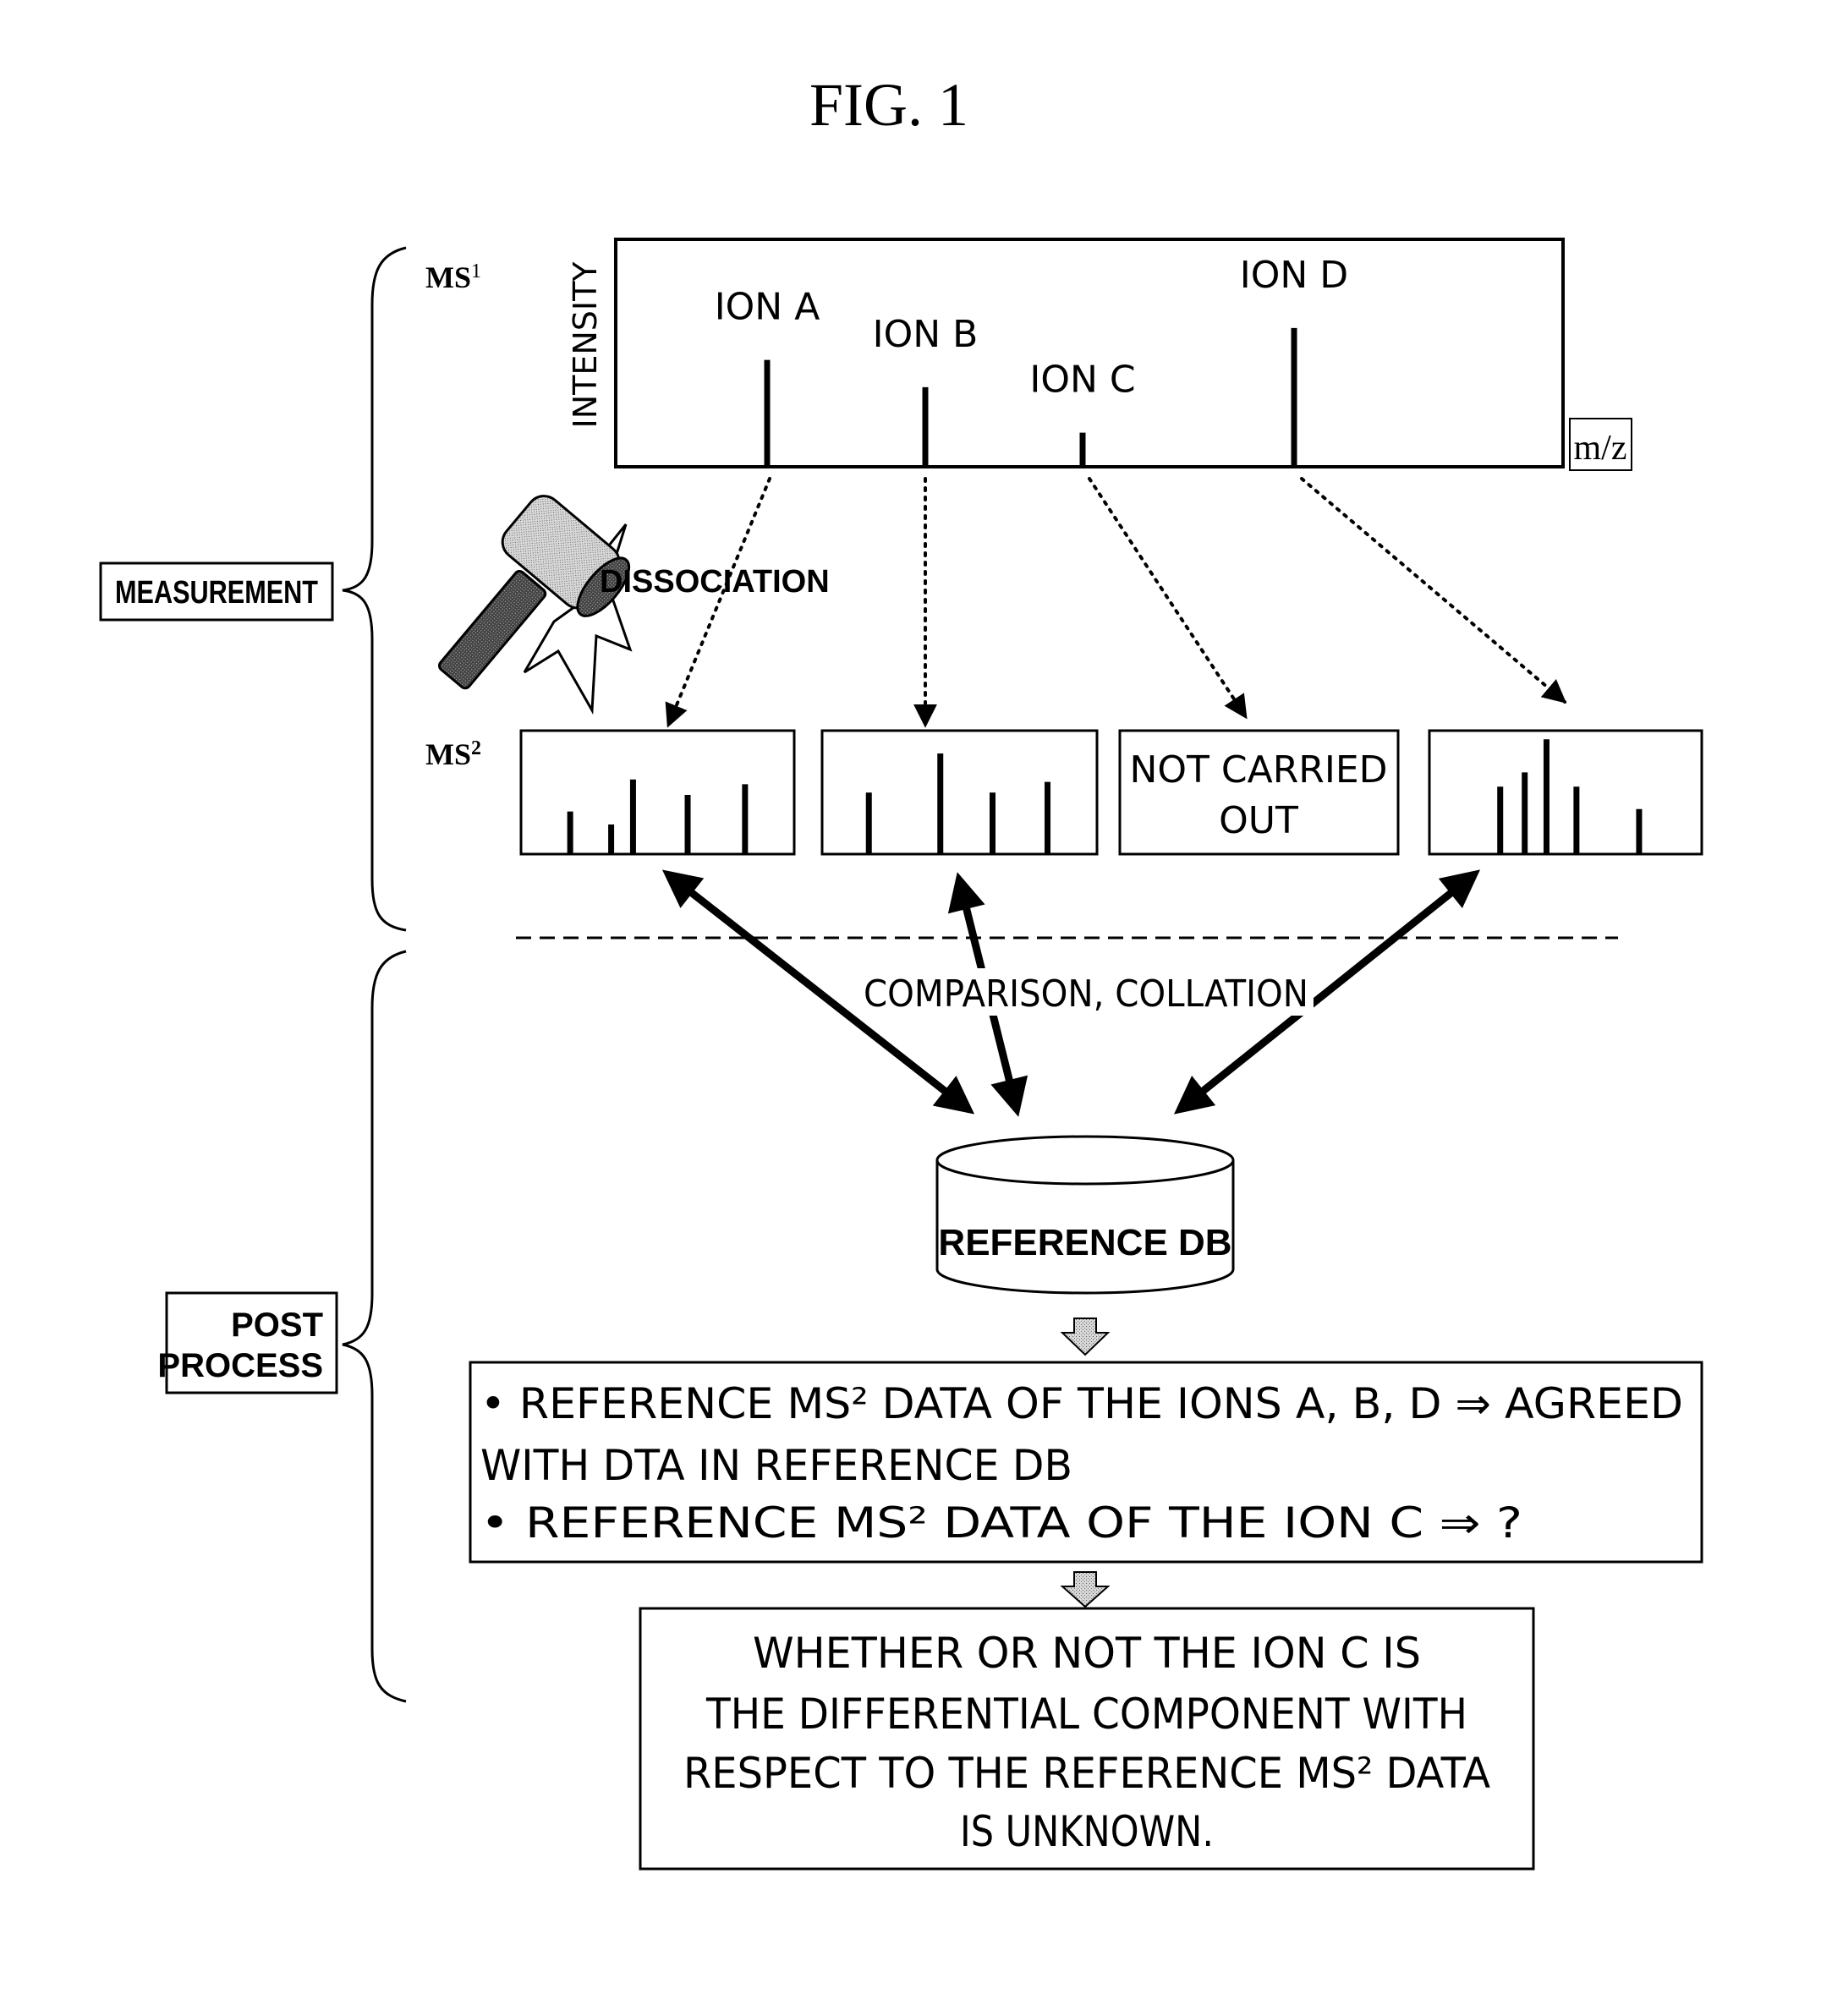  I want to click on ms1-y-axis-label: INTENSITY, so click(585, 345).